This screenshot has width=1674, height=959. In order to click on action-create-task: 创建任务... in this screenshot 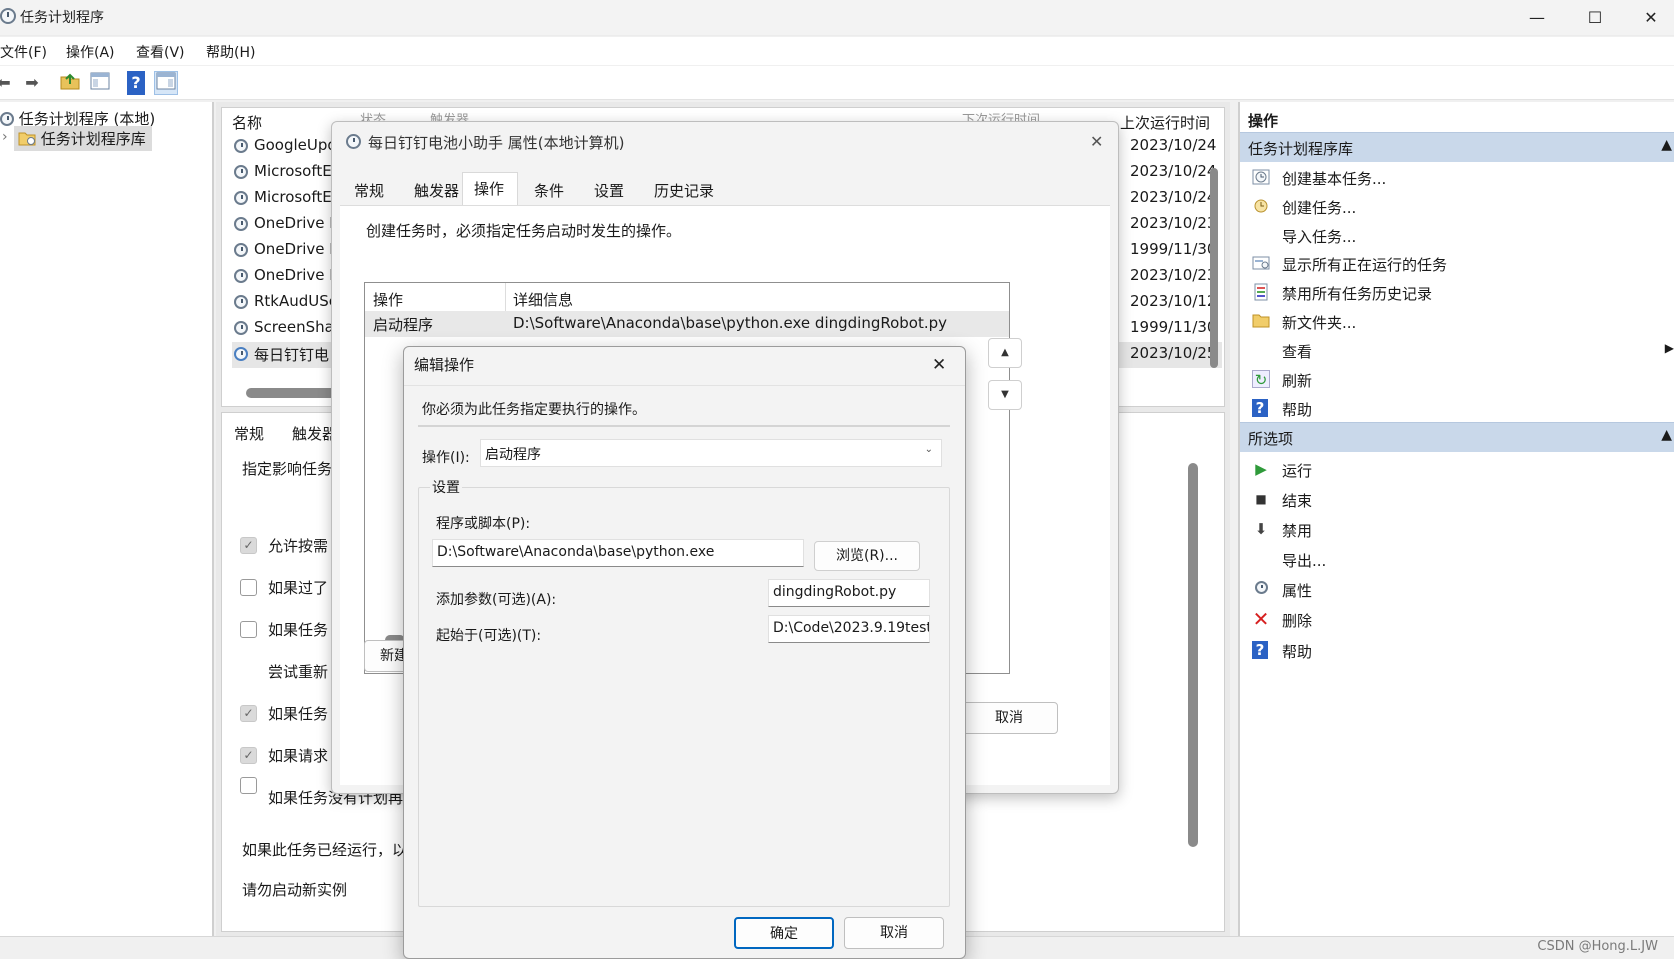, I will do `click(1457, 207)`.